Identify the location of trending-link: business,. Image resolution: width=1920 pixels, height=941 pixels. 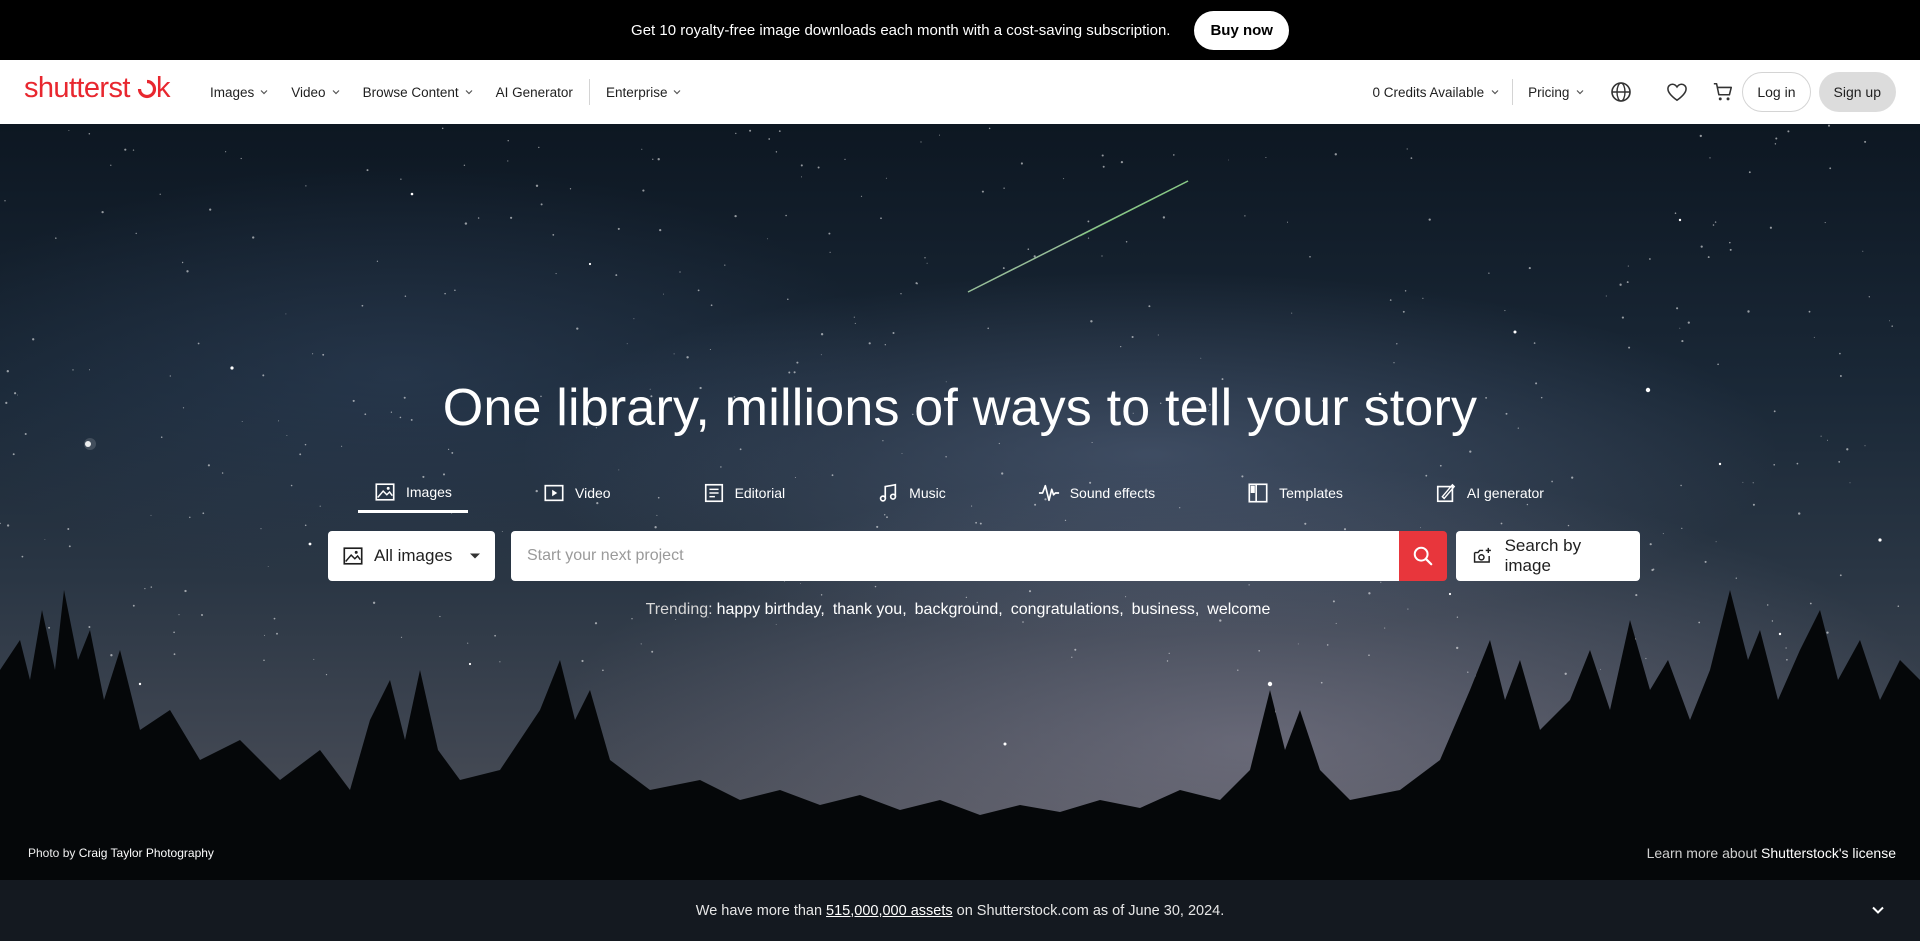
(1166, 610).